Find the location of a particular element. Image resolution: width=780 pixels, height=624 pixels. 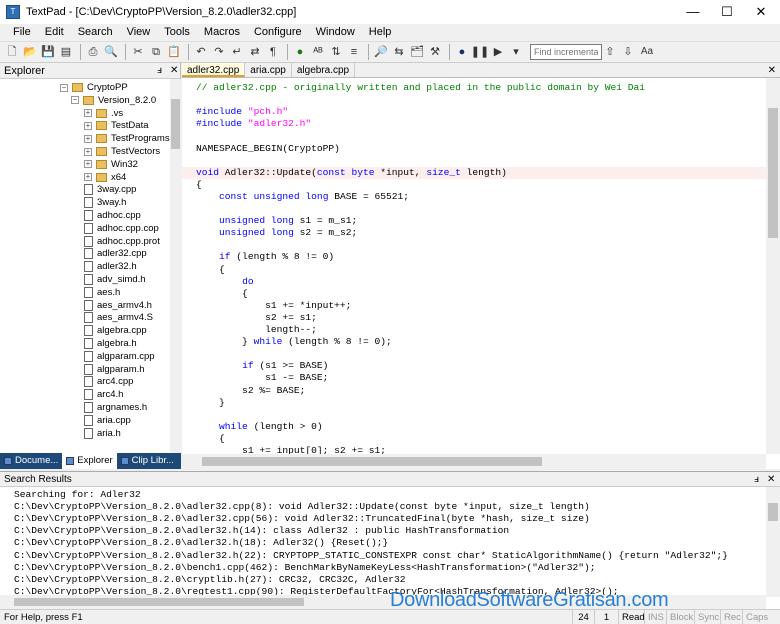

maximize-button: ☐ is located at coordinates (727, 12).